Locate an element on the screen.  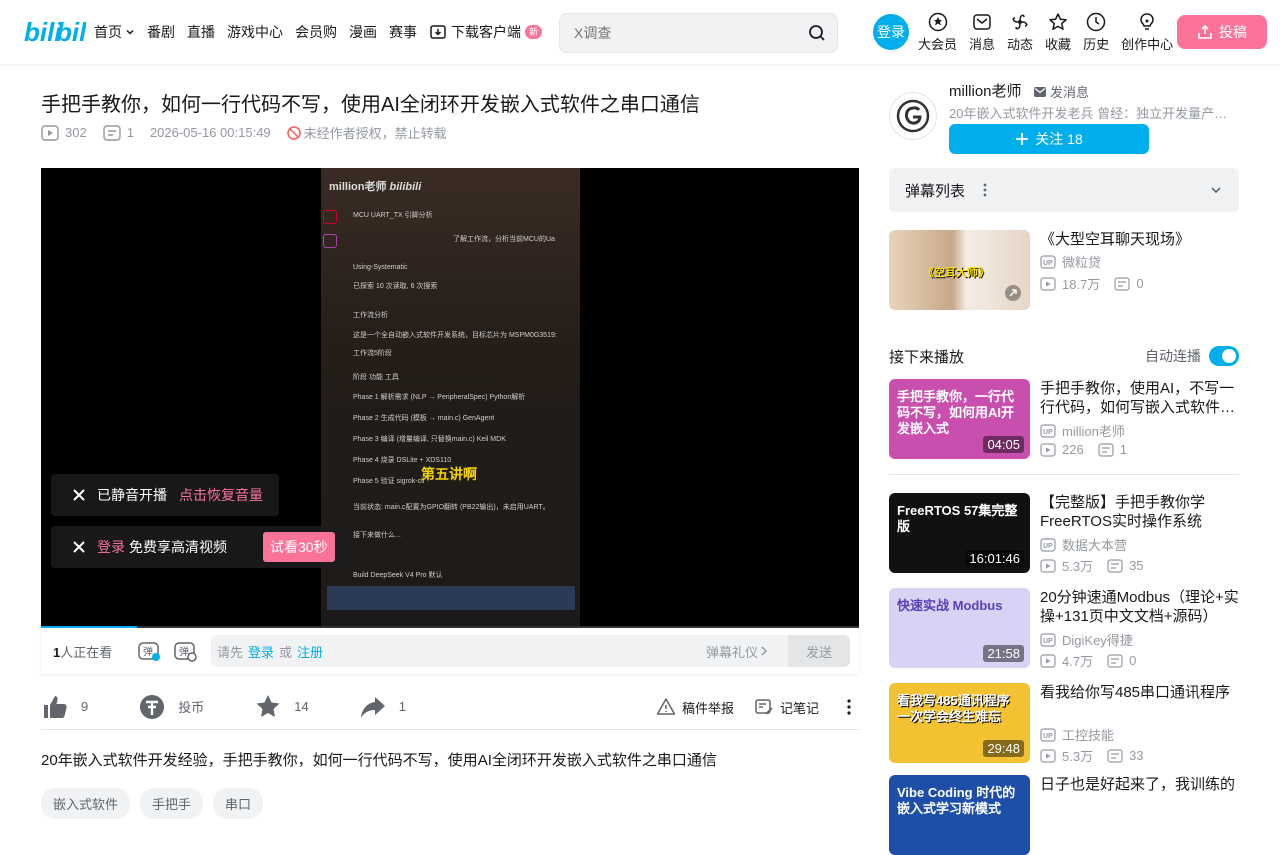
more-vertical-icon is located at coordinates (985, 190).